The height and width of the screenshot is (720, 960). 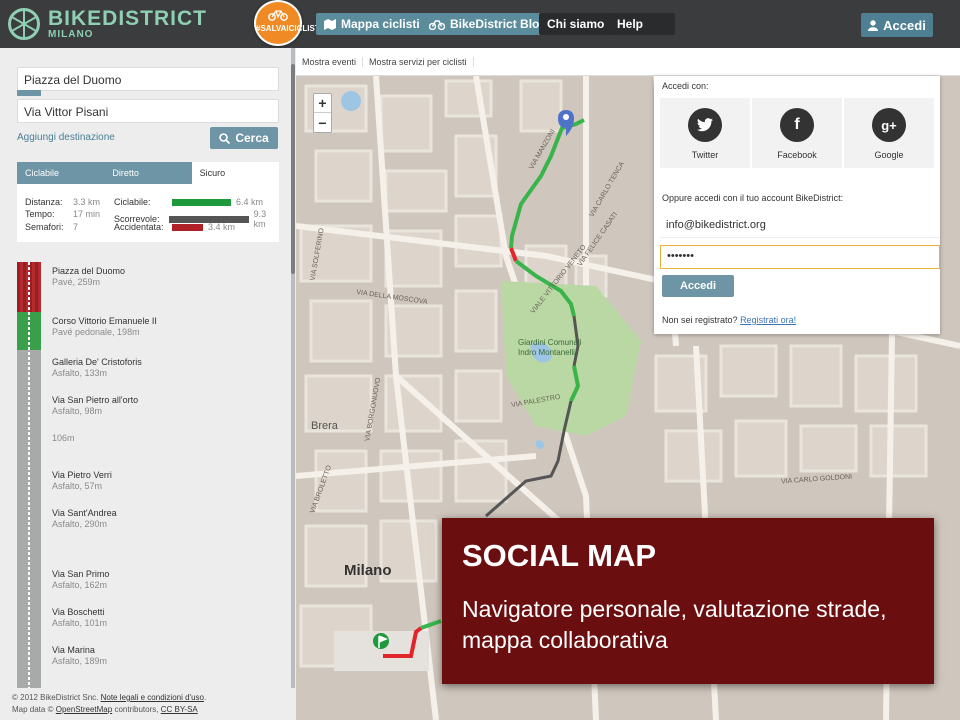 What do you see at coordinates (84, 518) in the screenshot?
I see `route-step: Via Sant'Andrea Asfalto, 290m` at bounding box center [84, 518].